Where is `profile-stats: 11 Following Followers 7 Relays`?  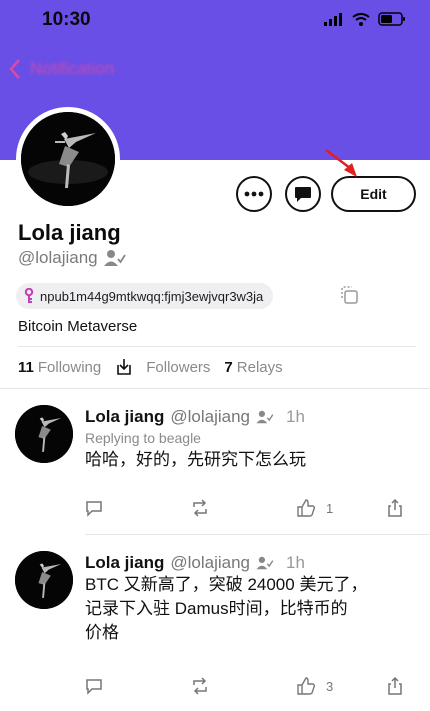 profile-stats: 11 Following Followers 7 Relays is located at coordinates (150, 367).